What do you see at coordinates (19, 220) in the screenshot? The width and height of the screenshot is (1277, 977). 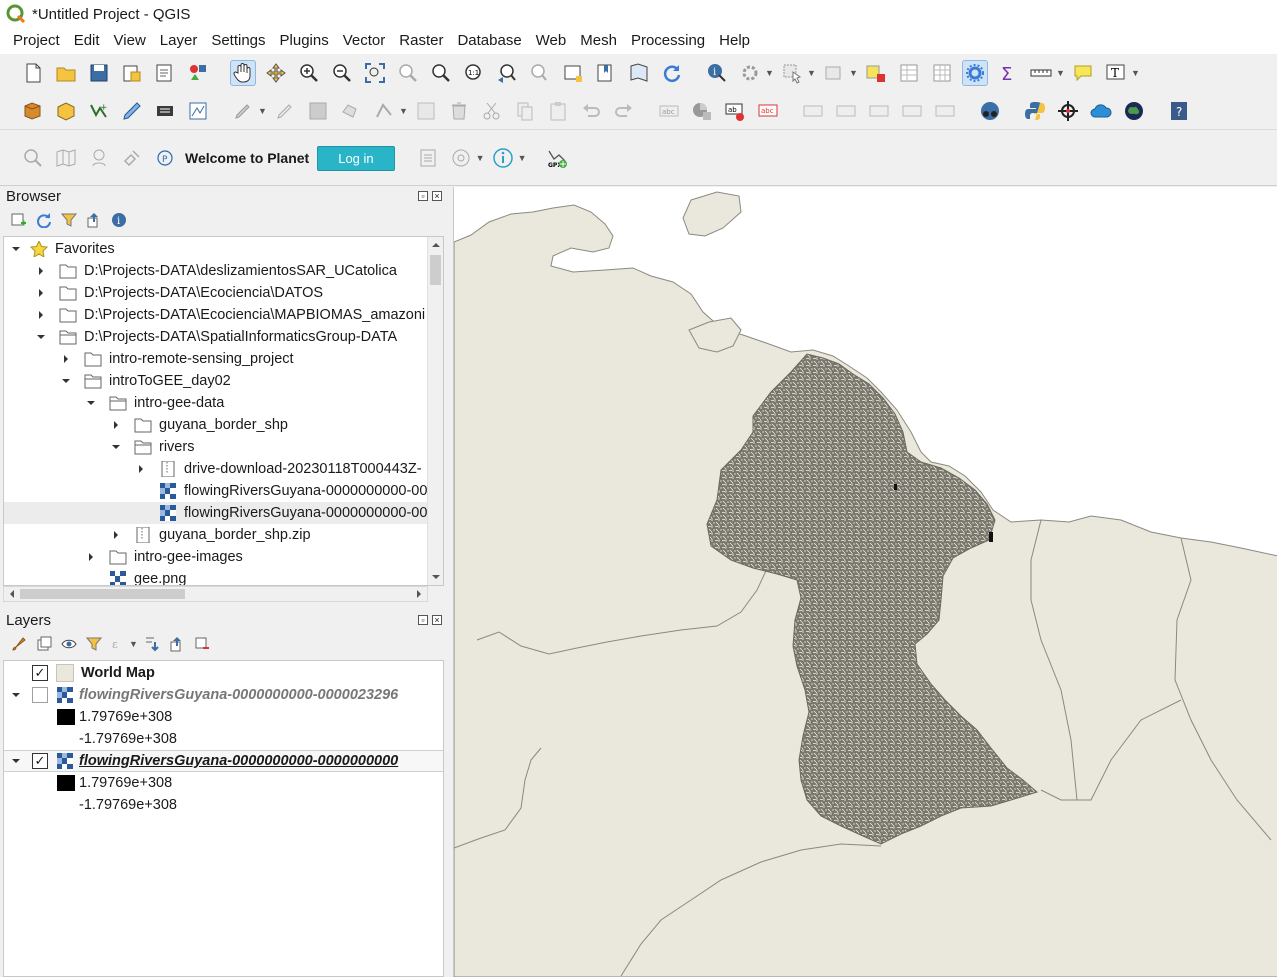 I see `add-selected-layers-button` at bounding box center [19, 220].